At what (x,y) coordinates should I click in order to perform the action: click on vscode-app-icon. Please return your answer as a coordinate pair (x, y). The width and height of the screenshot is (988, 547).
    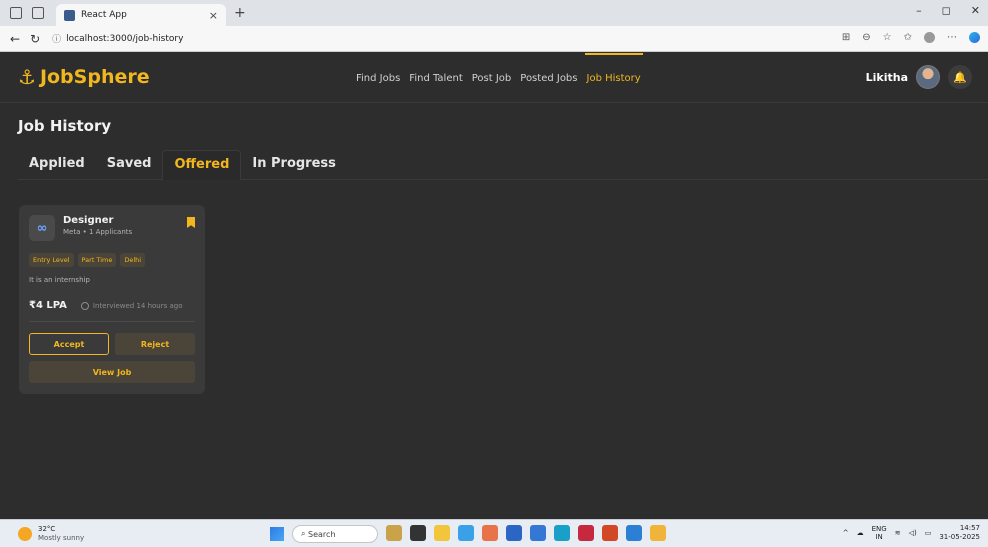
    Looking at the image, I should click on (634, 533).